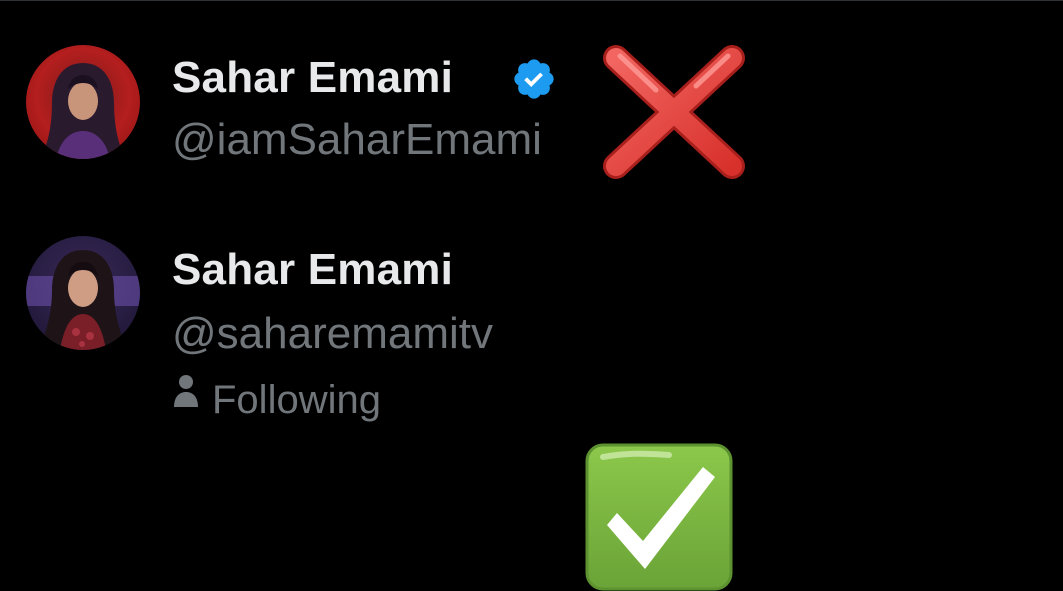 This screenshot has height=591, width=1063. Describe the element at coordinates (531, 0) in the screenshot. I see `top-divider` at that location.